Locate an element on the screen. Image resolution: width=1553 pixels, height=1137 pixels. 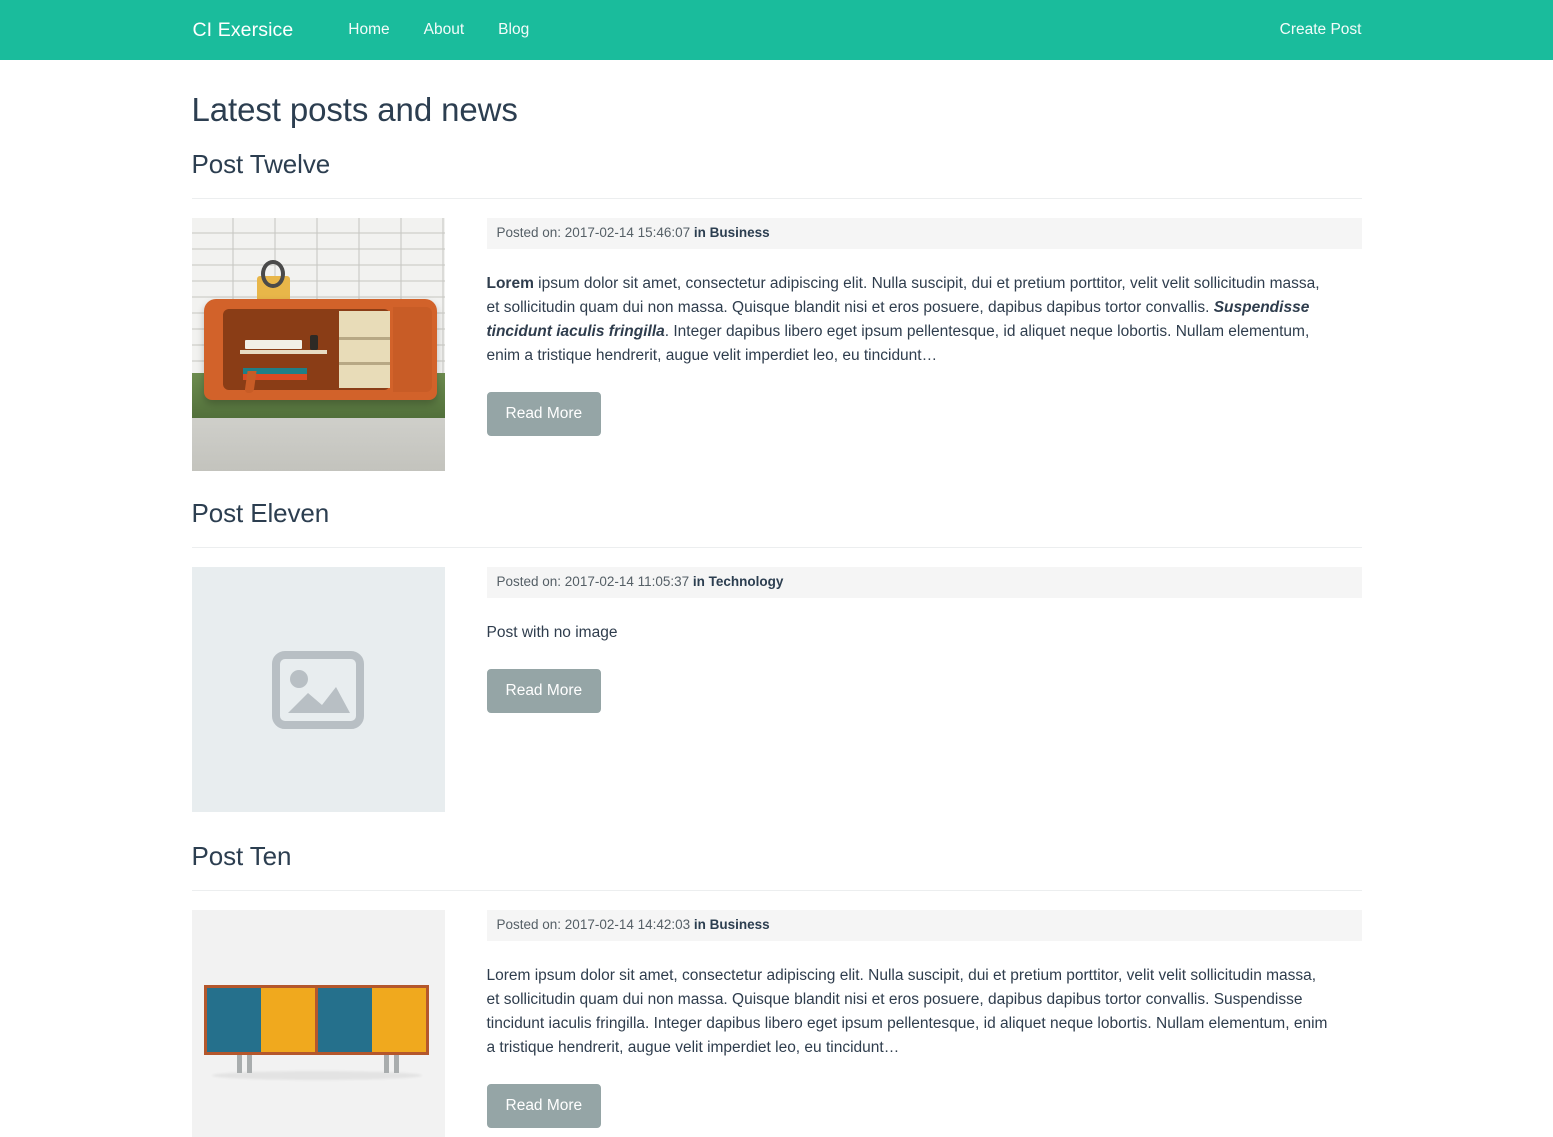
post-meta-date: Posted on: 2017-02-14 11:05:37 is located at coordinates (594, 582).